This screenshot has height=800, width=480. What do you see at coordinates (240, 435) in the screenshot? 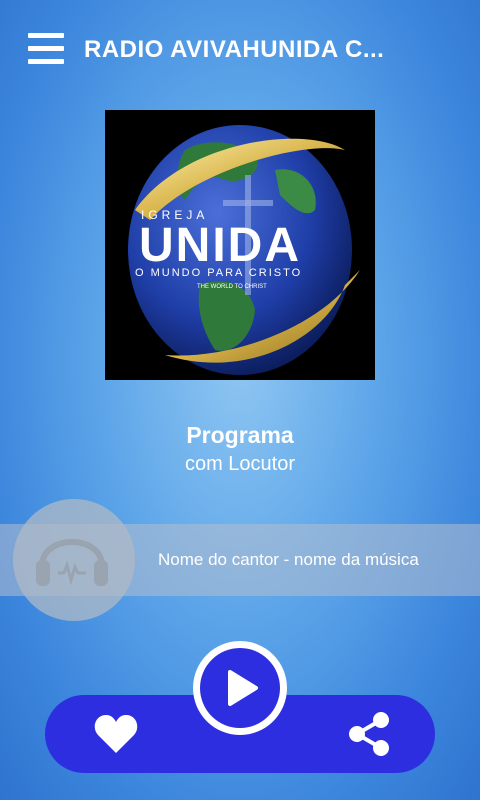
I see `program-name: Programa` at bounding box center [240, 435].